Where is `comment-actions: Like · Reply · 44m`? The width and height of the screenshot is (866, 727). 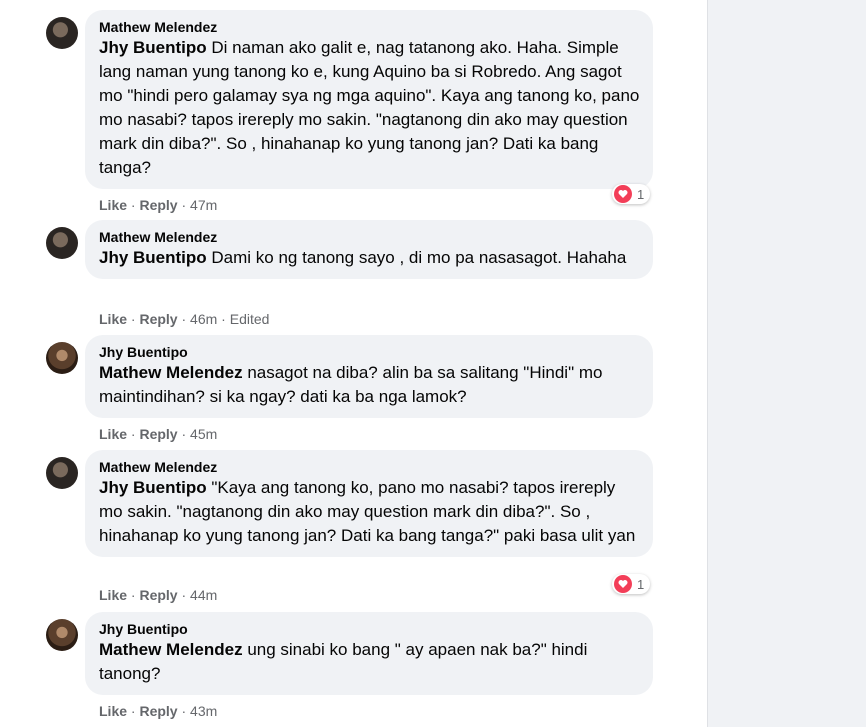
comment-actions: Like · Reply · 44m is located at coordinates (158, 595).